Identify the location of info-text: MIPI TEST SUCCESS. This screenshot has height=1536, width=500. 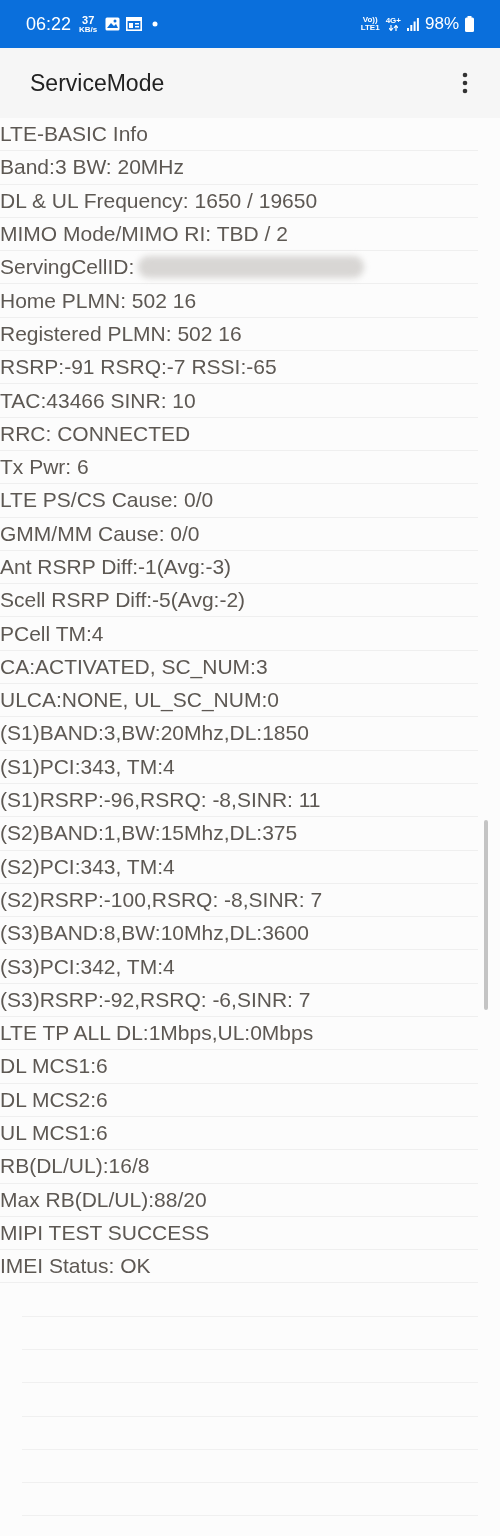
(105, 1232).